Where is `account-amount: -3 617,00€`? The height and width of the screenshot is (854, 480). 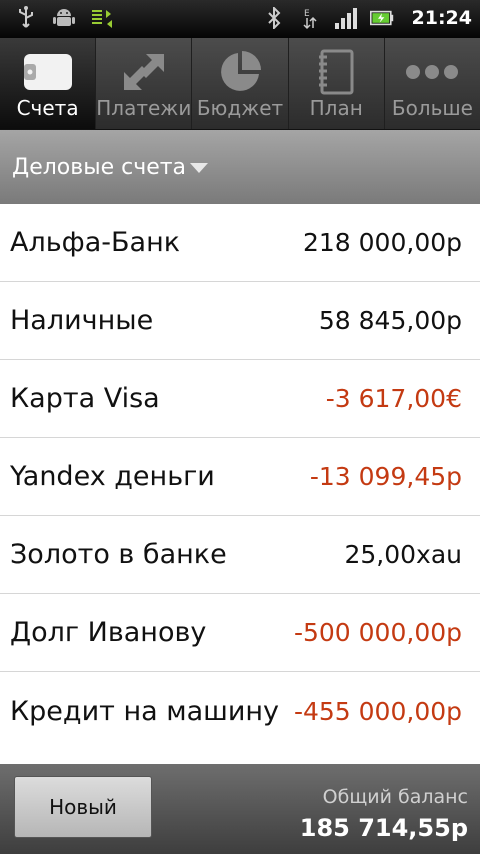
account-amount: -3 617,00€ is located at coordinates (393, 398).